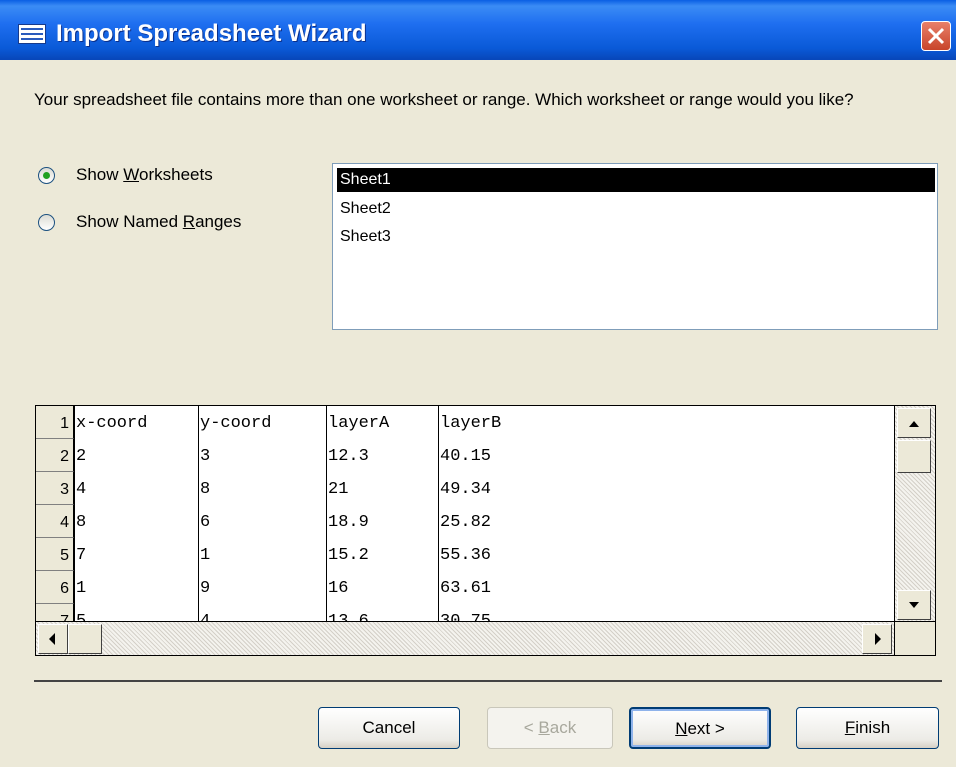  I want to click on scroll-down-button, so click(914, 605).